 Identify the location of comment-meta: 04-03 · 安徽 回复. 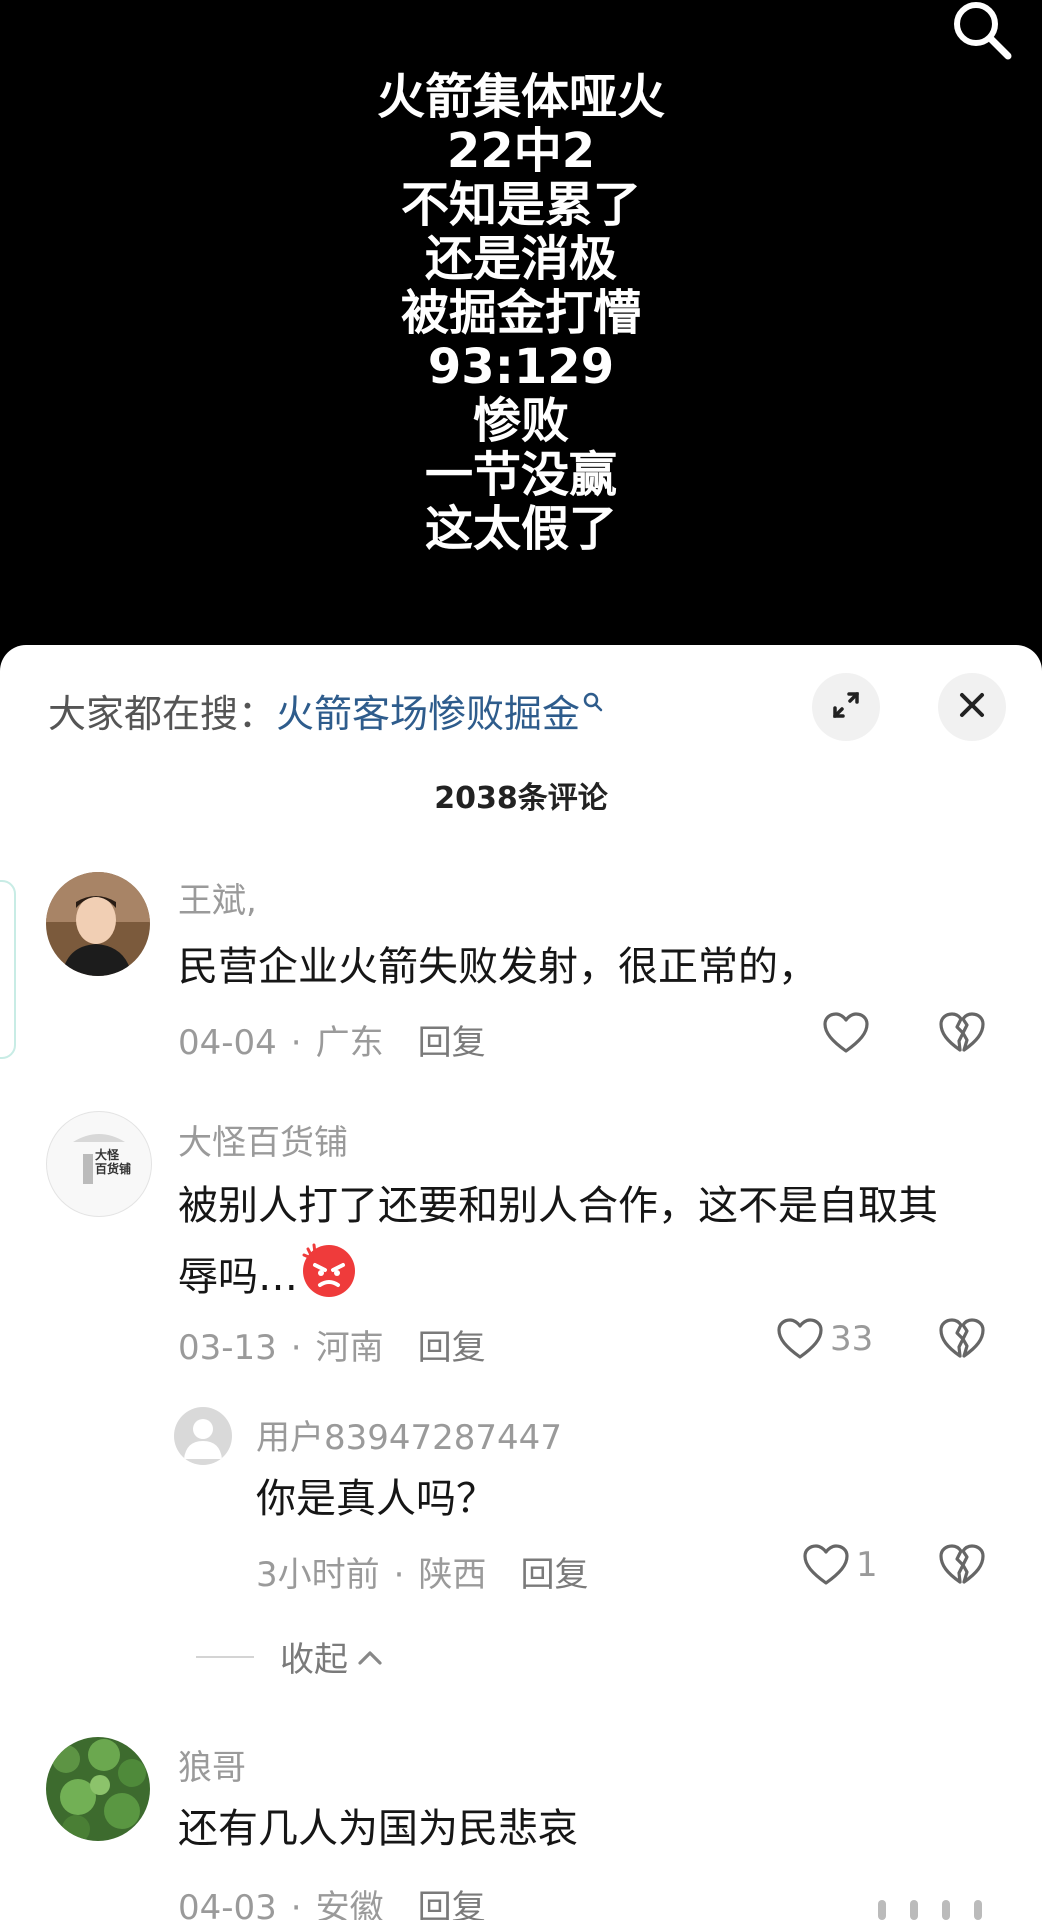
(332, 1900).